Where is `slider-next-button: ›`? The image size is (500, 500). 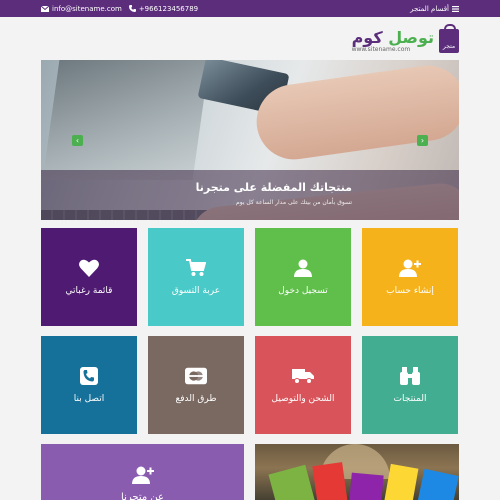
slider-next-button: › is located at coordinates (422, 140).